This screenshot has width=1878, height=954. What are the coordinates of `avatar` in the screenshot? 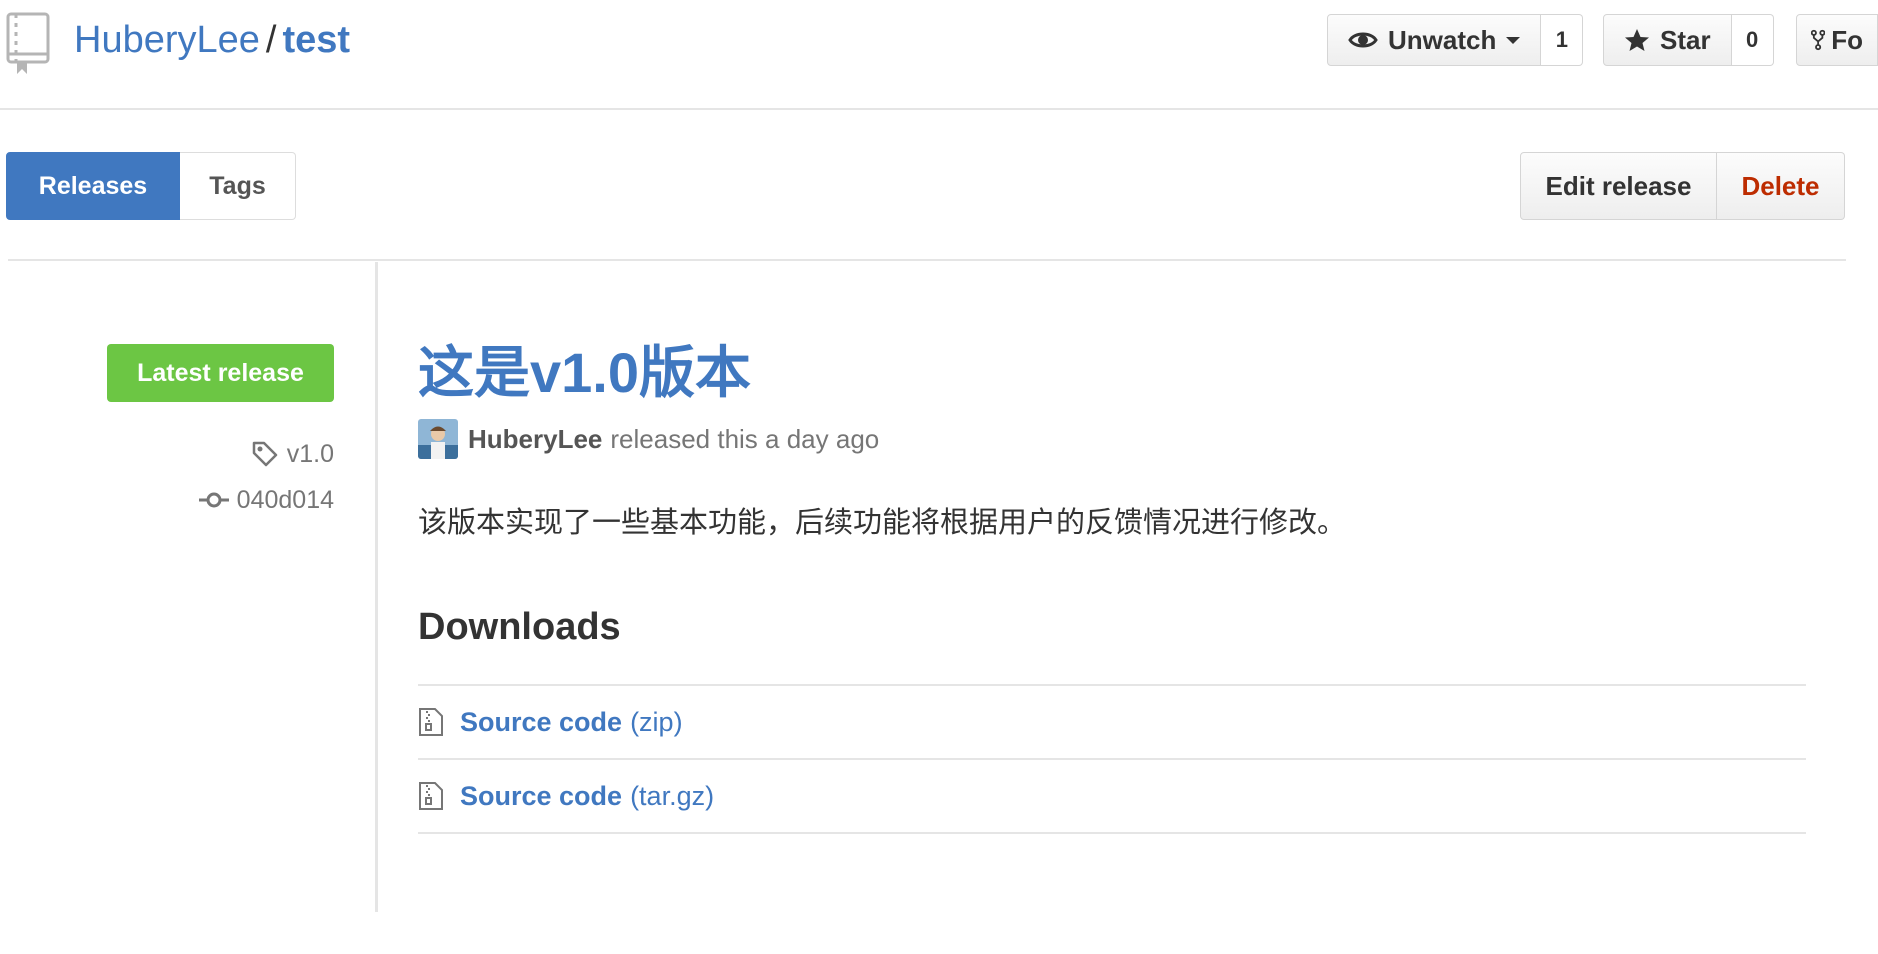 It's located at (438, 439).